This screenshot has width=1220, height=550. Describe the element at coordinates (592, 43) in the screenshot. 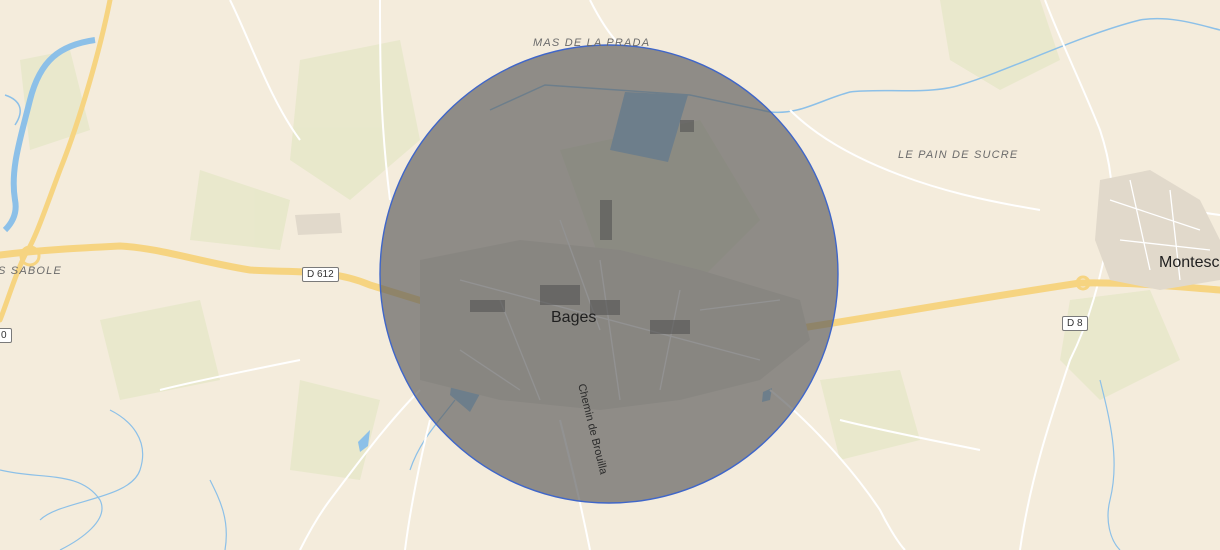

I see `place-label-mas-de-la-prada: MAS DE LA PRADA` at that location.